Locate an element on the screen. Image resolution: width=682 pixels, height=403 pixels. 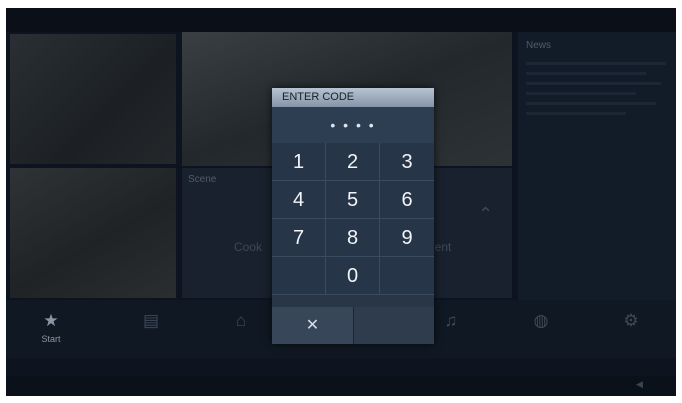
dialog-title-bar: ENTER CODE is located at coordinates (353, 97).